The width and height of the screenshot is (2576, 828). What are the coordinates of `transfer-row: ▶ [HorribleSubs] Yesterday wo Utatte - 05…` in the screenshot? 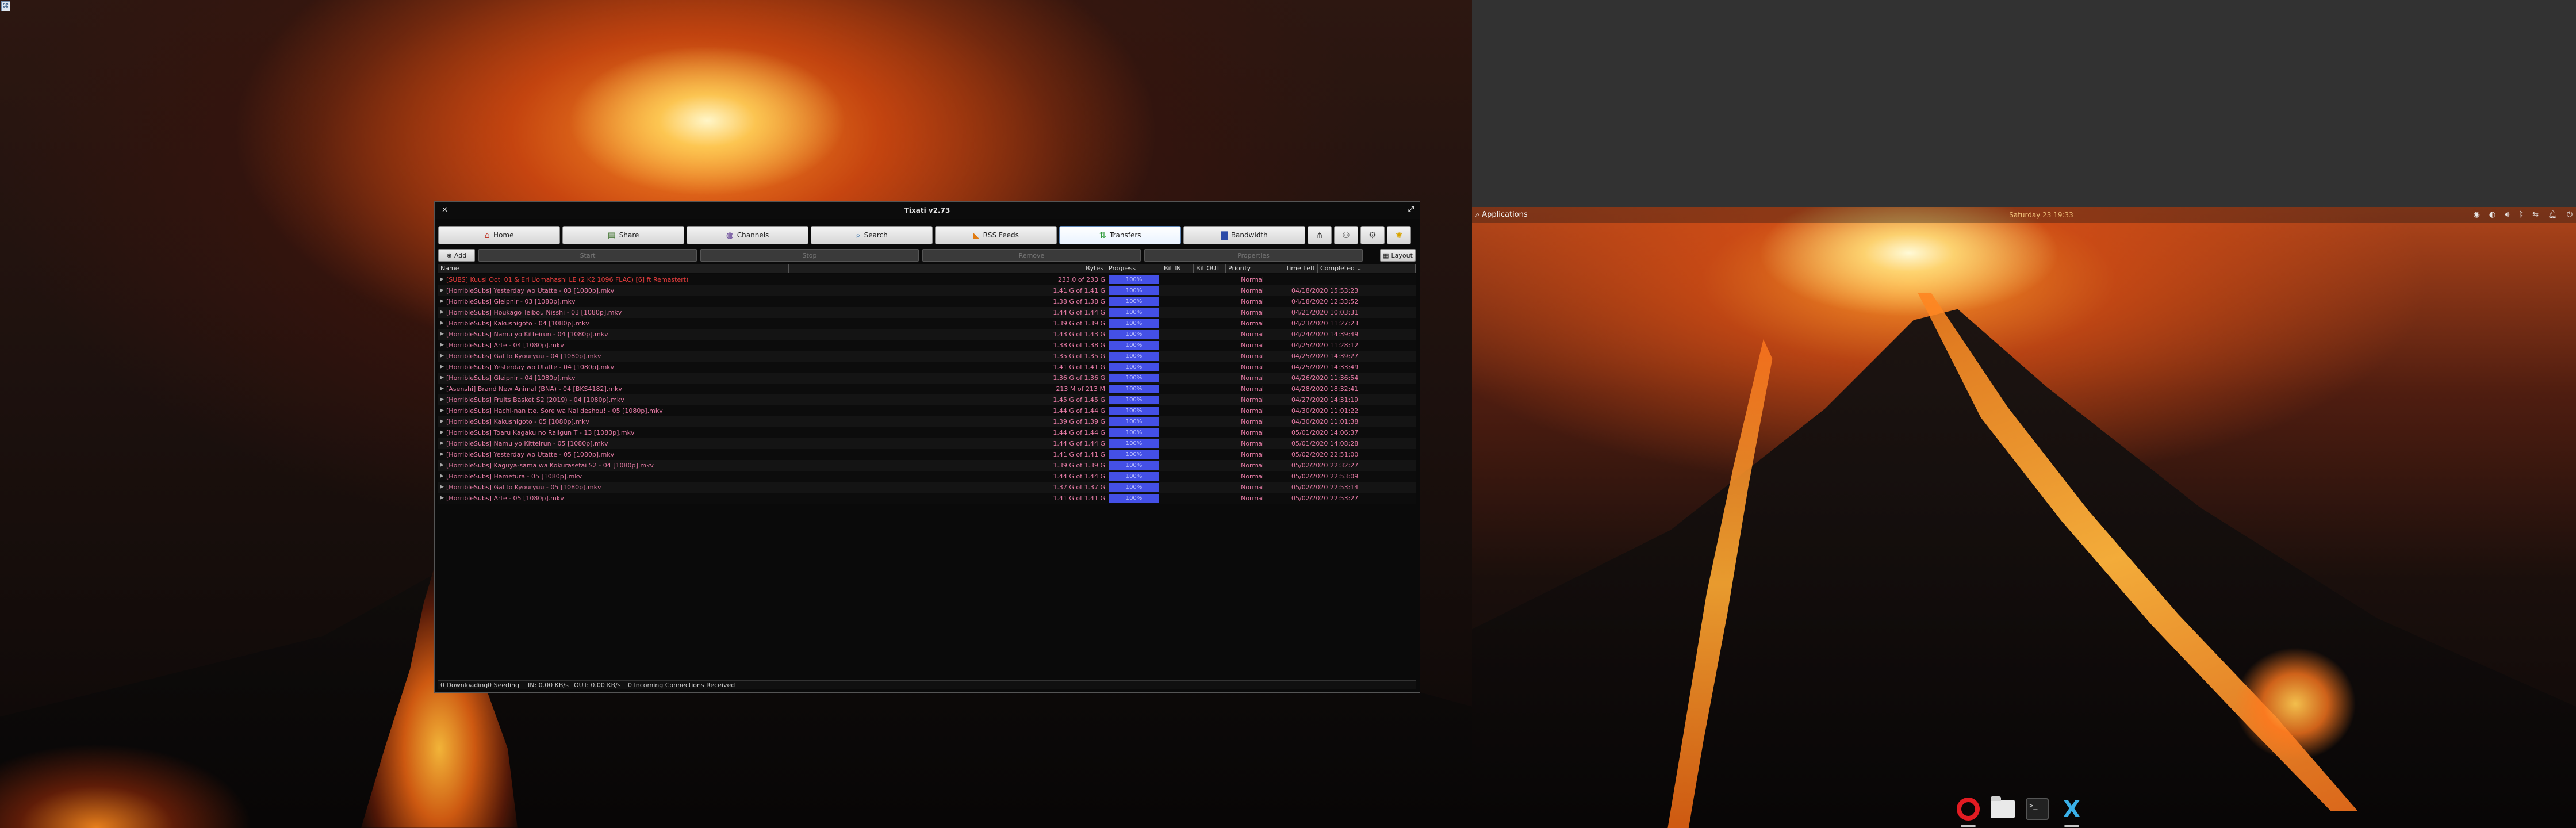 It's located at (927, 454).